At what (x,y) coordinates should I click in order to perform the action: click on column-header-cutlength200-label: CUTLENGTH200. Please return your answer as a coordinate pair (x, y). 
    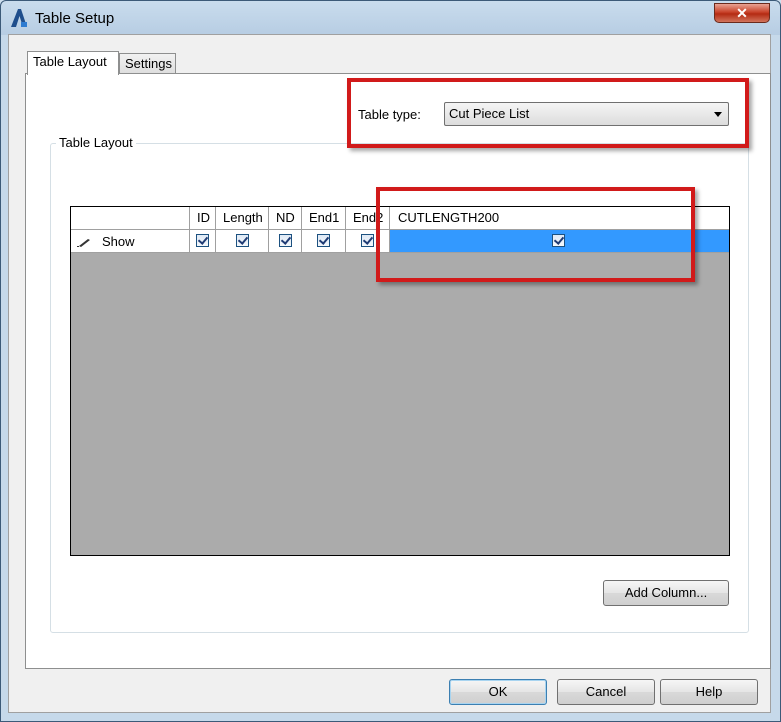
    Looking at the image, I should click on (449, 217).